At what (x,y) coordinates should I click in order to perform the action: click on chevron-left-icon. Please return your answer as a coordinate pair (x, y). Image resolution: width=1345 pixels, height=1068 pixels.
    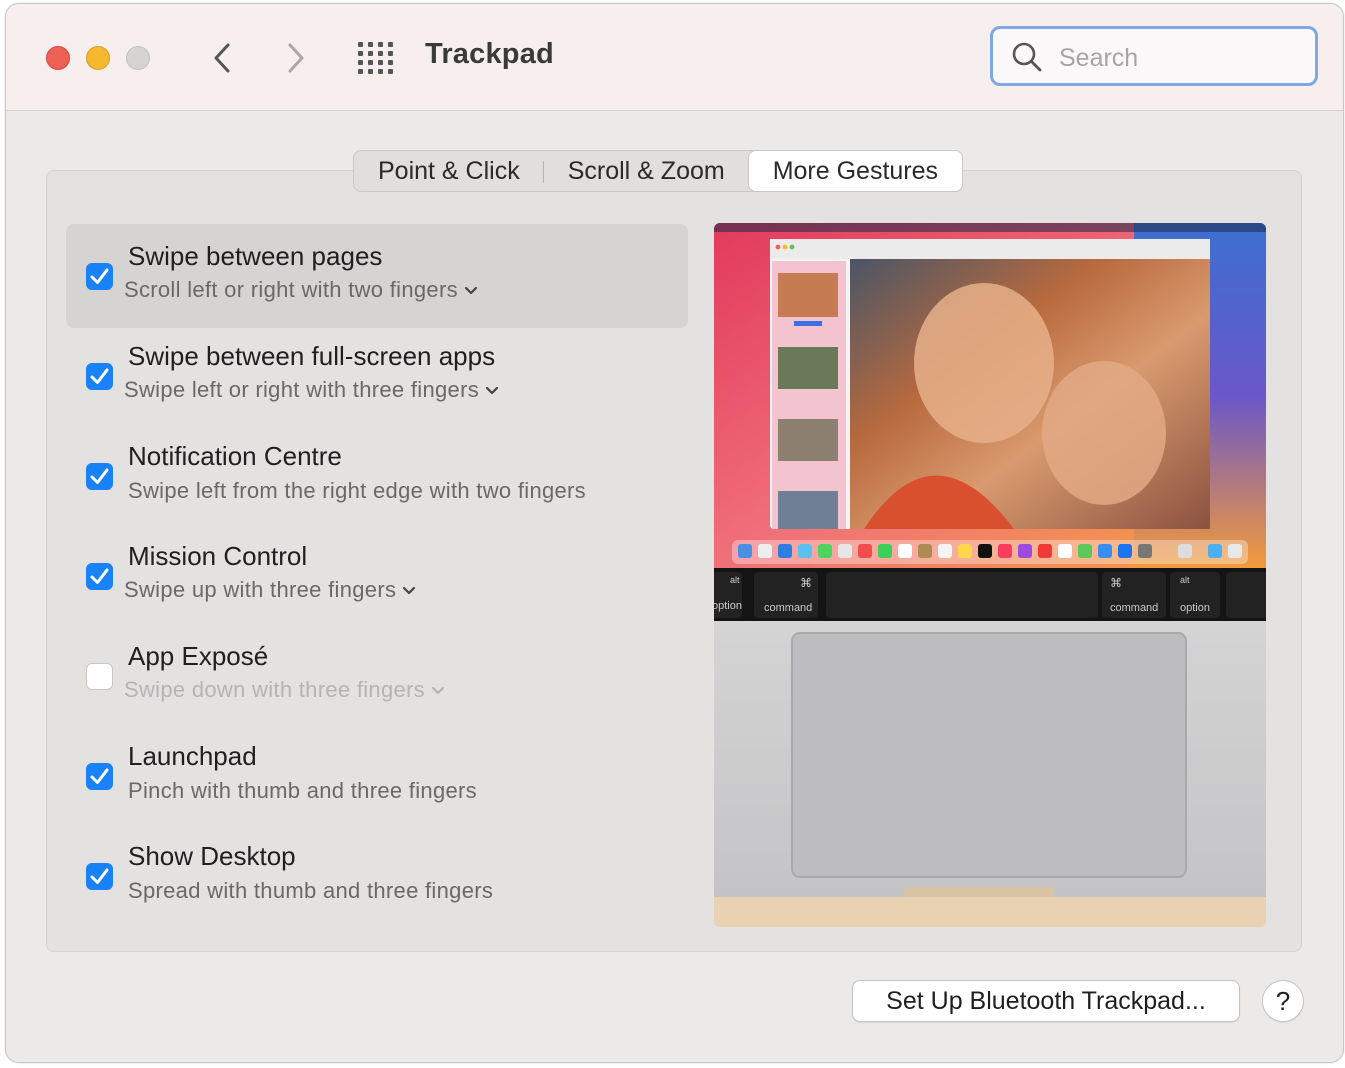
    Looking at the image, I should click on (222, 58).